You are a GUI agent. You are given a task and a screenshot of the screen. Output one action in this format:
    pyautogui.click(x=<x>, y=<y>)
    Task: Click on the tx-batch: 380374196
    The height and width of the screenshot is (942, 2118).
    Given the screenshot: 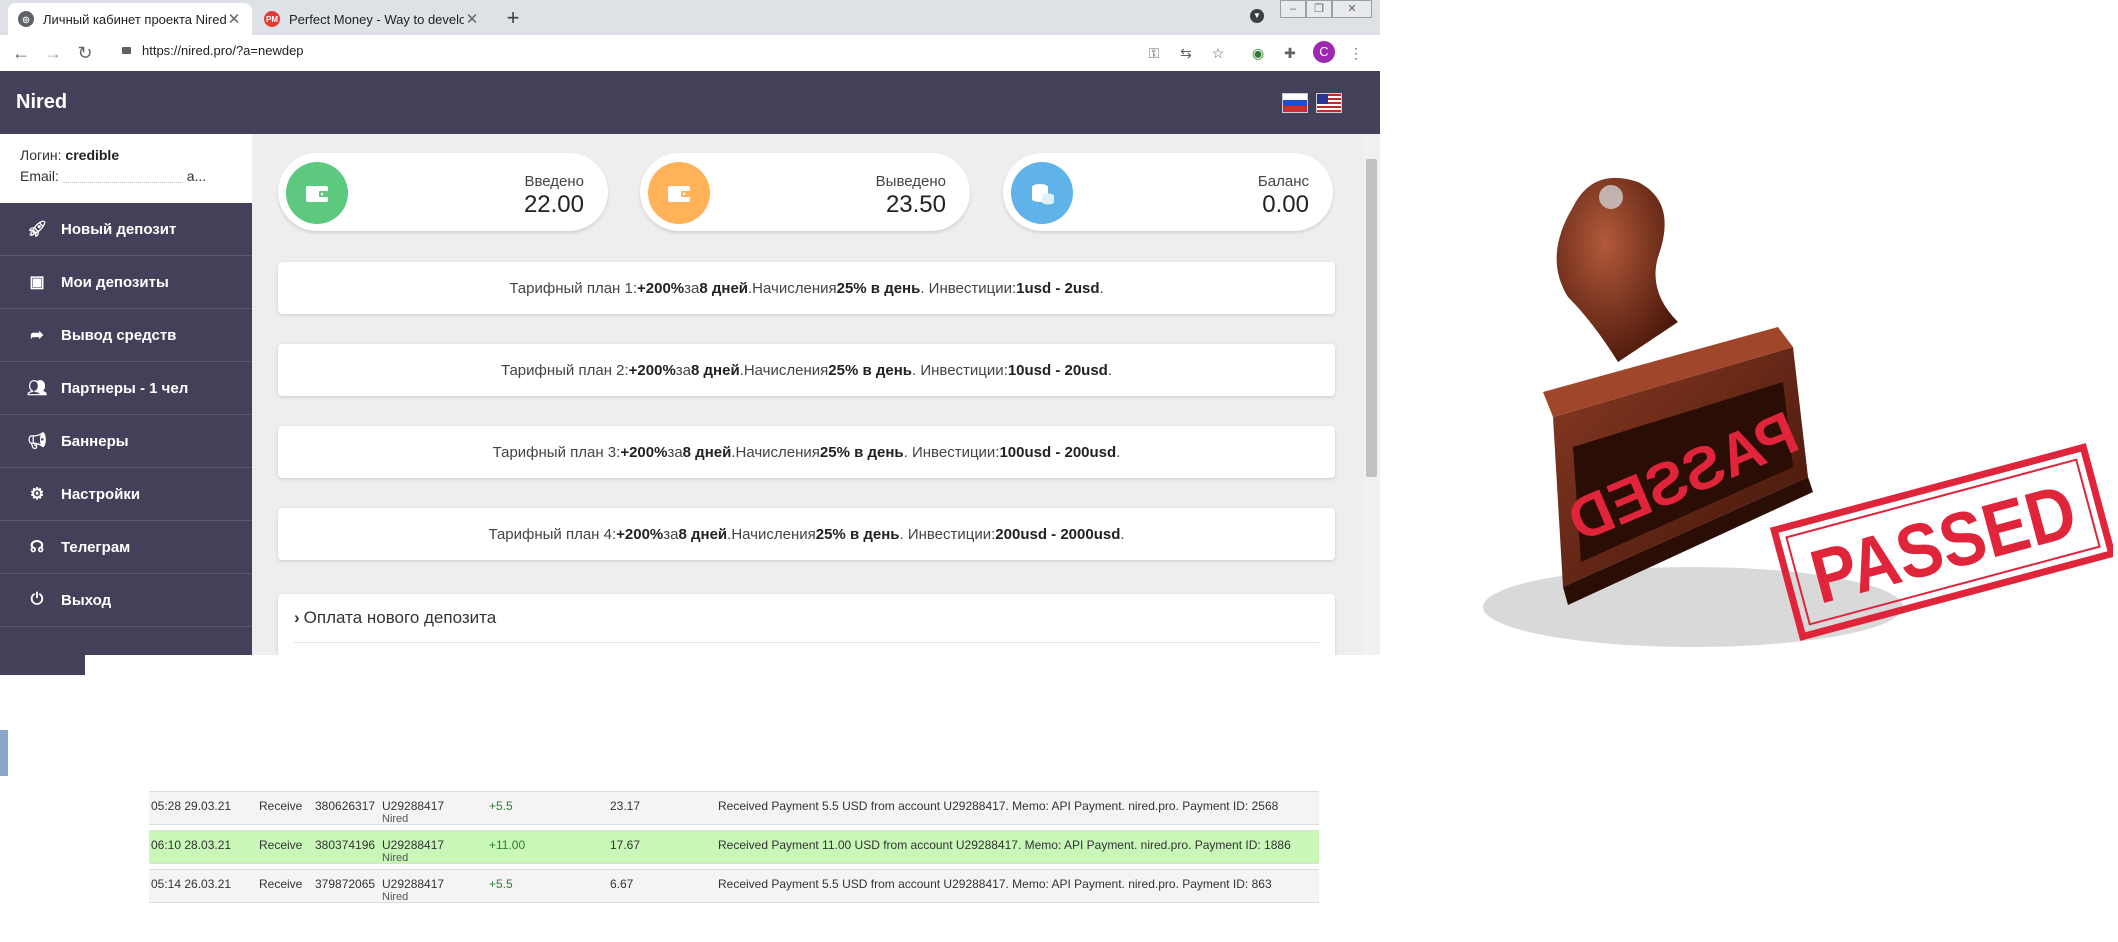 What is the action you would take?
    pyautogui.click(x=345, y=845)
    